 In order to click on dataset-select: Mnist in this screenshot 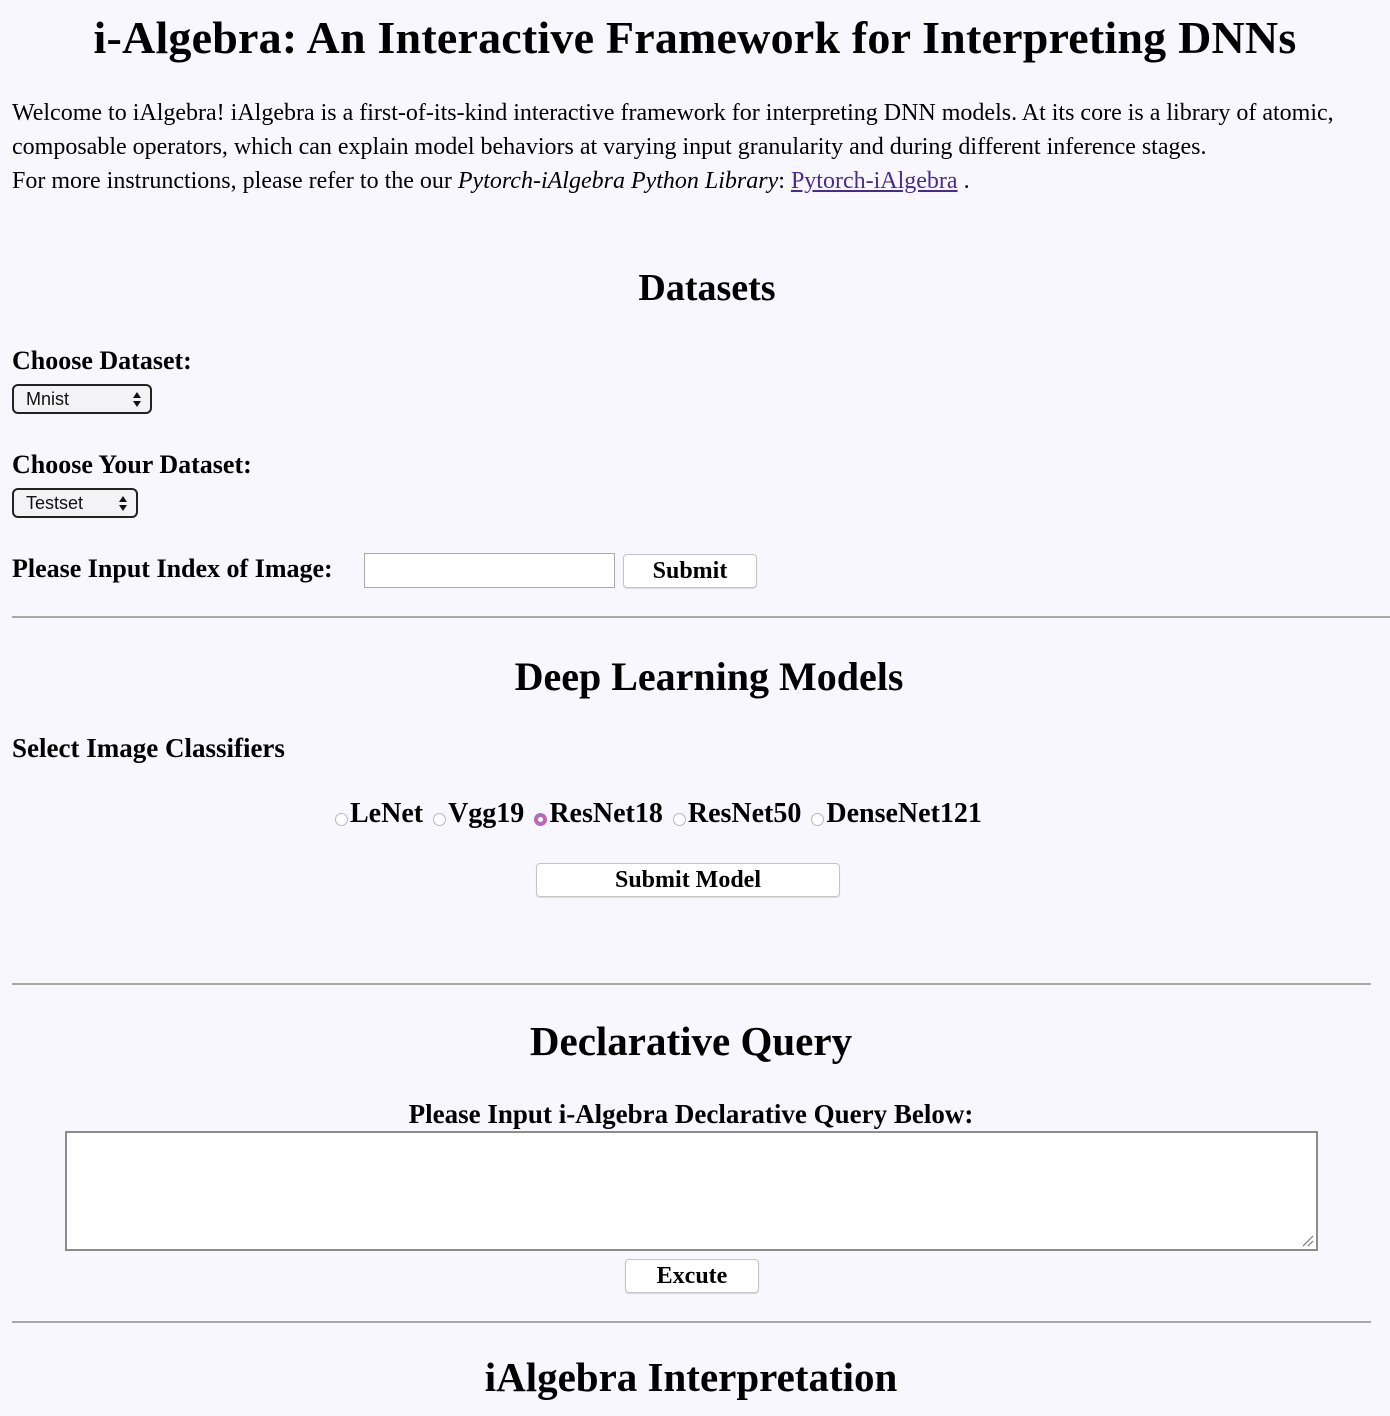, I will do `click(82, 399)`.